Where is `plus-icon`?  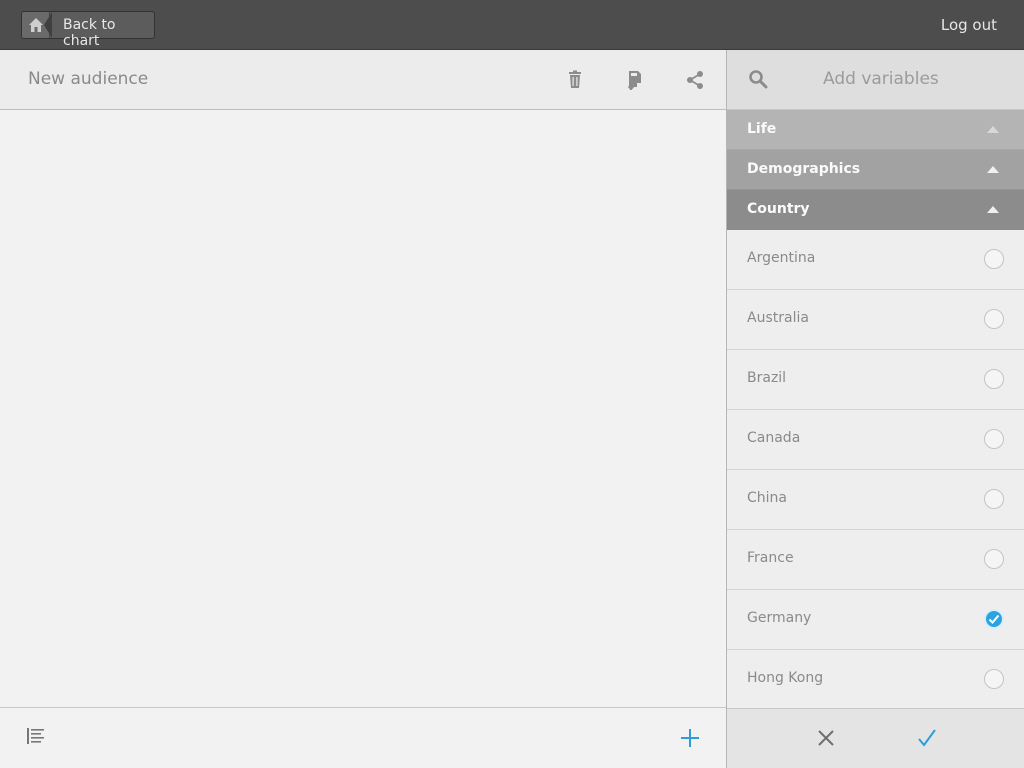 plus-icon is located at coordinates (690, 740).